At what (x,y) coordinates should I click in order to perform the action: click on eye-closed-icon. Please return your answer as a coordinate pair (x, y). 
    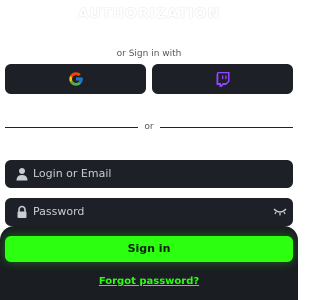
    Looking at the image, I should click on (280, 212).